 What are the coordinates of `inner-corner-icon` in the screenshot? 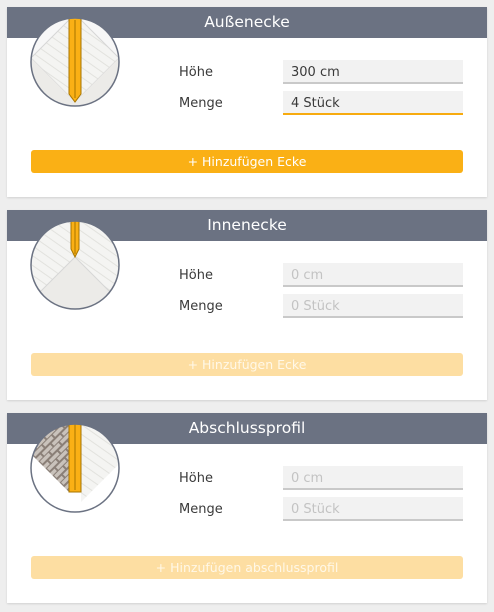 It's located at (75, 265).